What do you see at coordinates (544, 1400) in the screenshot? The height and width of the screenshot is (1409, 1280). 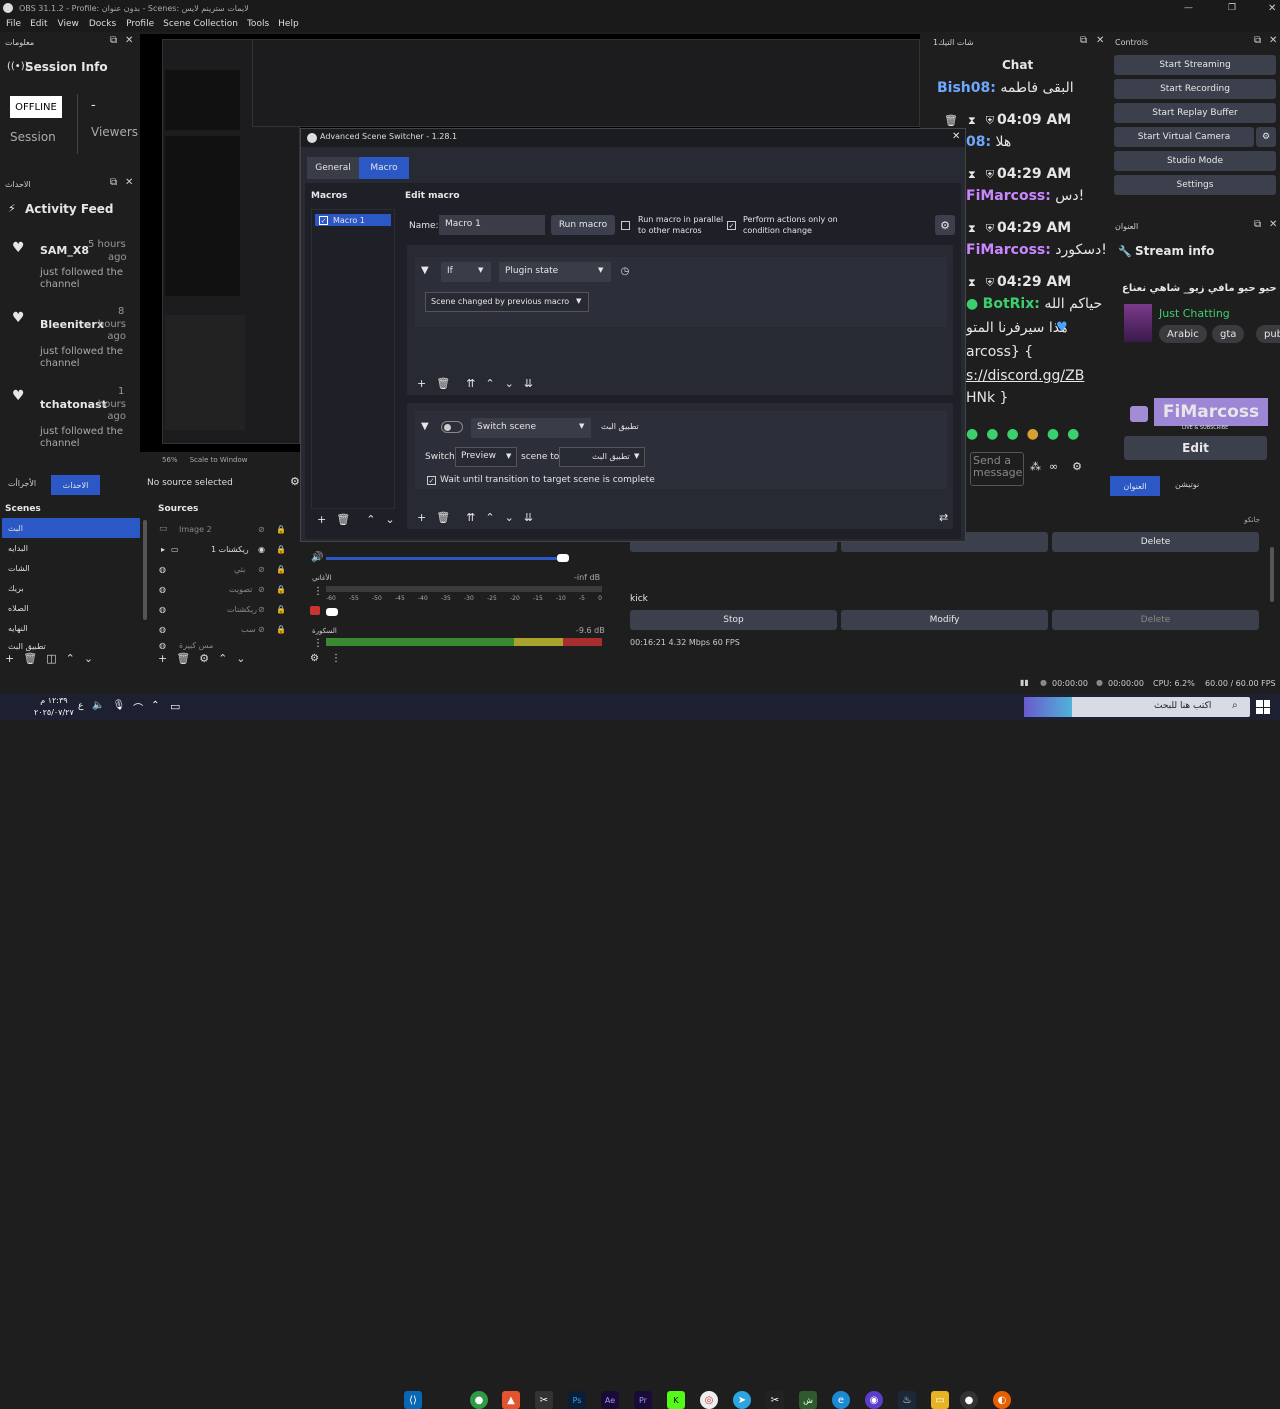 I see `capcut-icon: ✂` at bounding box center [544, 1400].